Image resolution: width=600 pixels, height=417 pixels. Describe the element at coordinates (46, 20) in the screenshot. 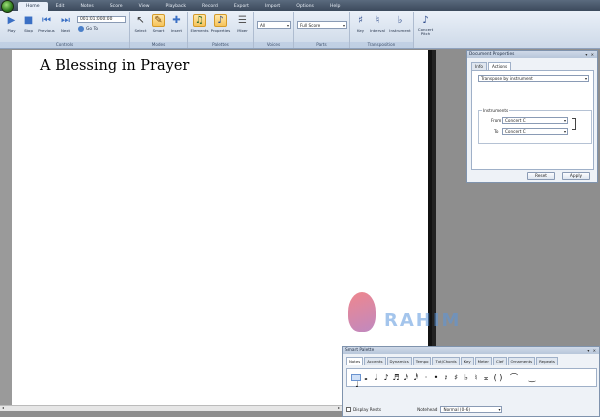

I see `previous-icon: ⏮` at that location.